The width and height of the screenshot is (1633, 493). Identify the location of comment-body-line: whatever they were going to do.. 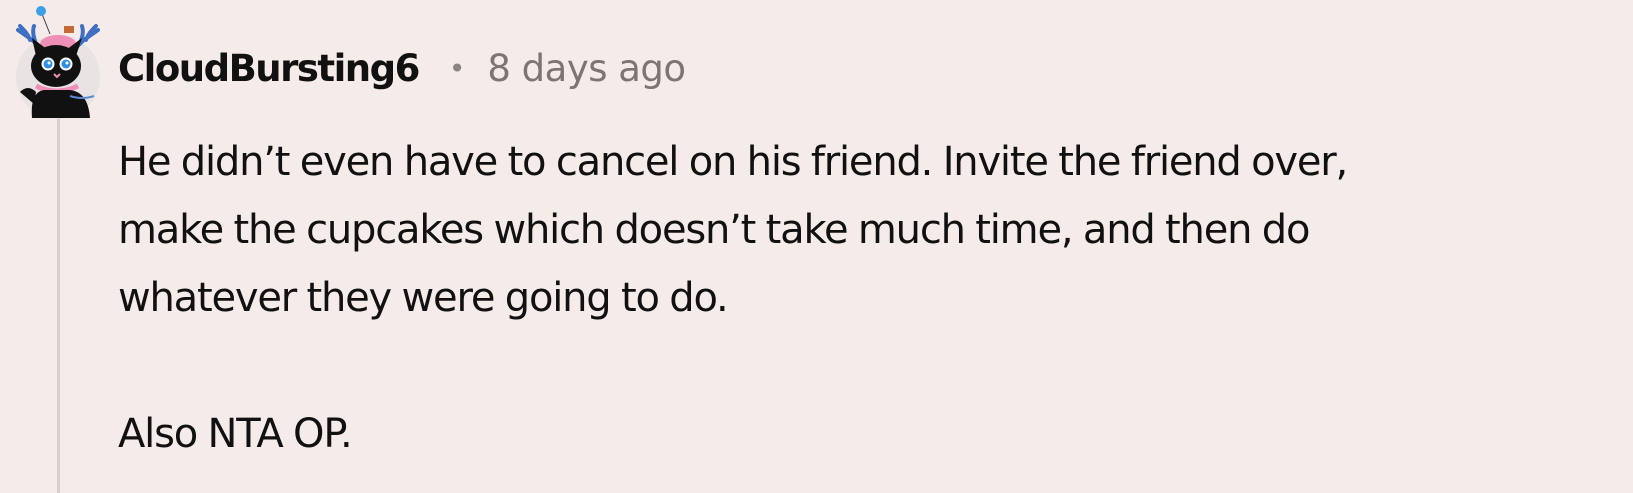
(423, 298).